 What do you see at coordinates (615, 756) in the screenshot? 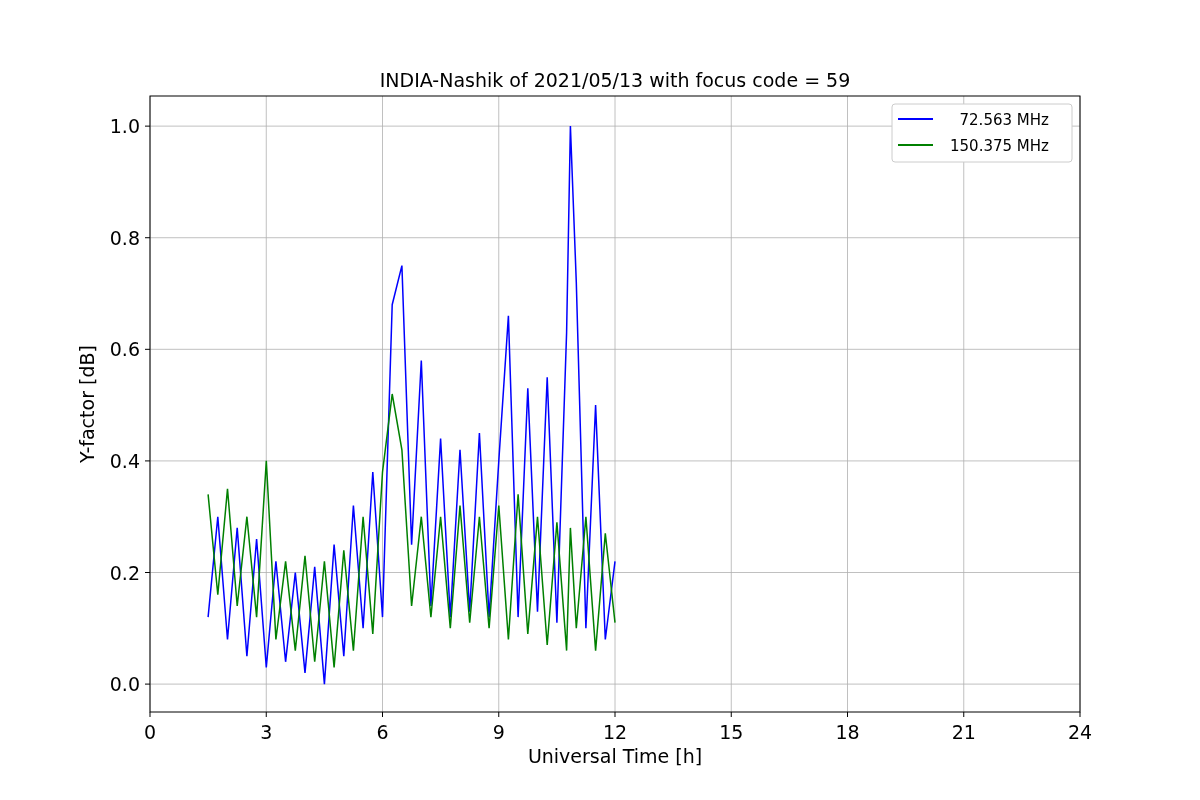
I see `x-axis-label: Universal Time [h]` at bounding box center [615, 756].